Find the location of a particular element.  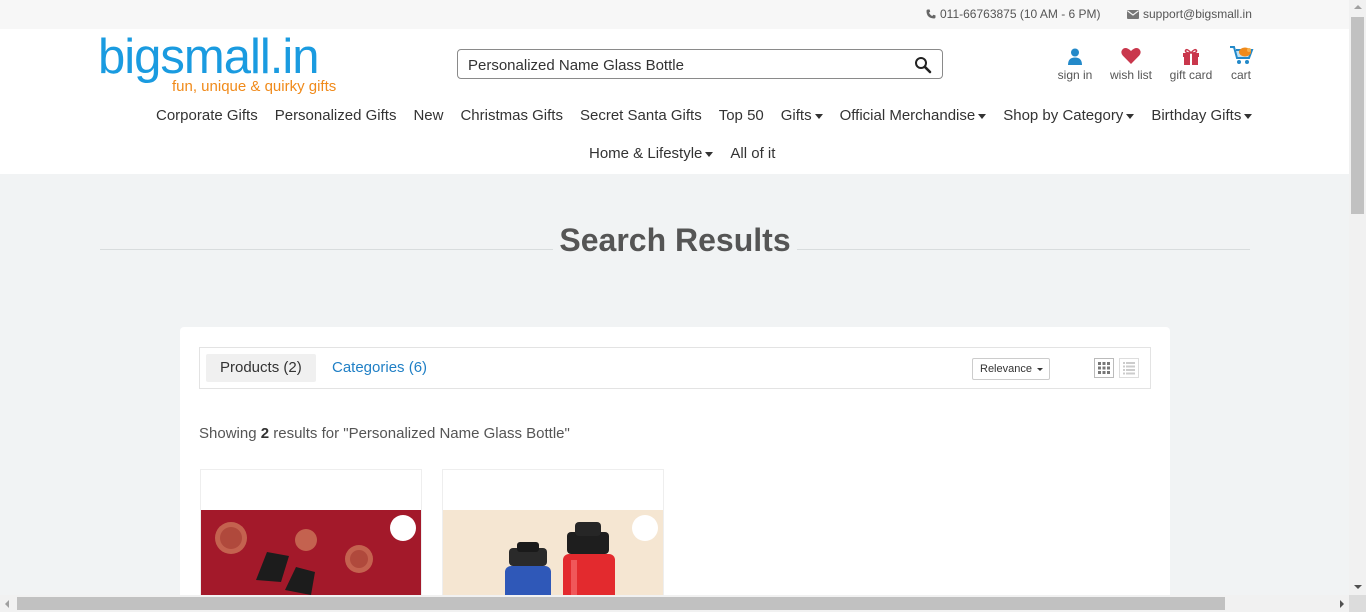

email-contact: support@bigsmall.in is located at coordinates (1189, 14).